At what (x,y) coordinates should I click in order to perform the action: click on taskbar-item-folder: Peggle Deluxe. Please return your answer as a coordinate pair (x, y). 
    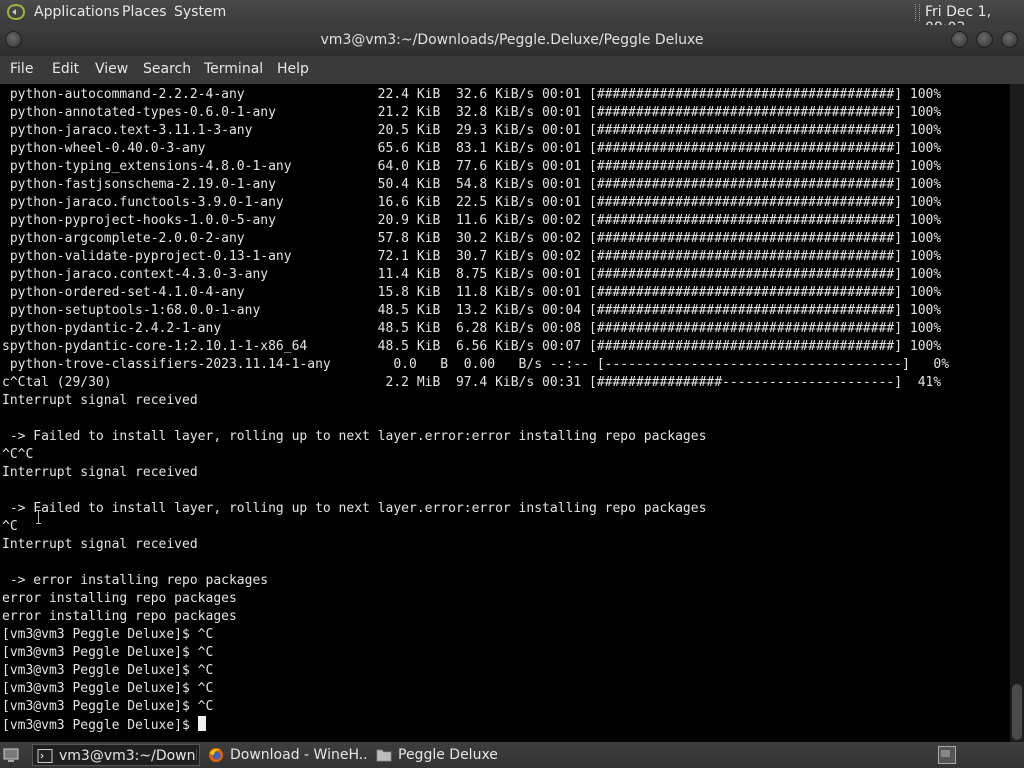
    Looking at the image, I should click on (452, 755).